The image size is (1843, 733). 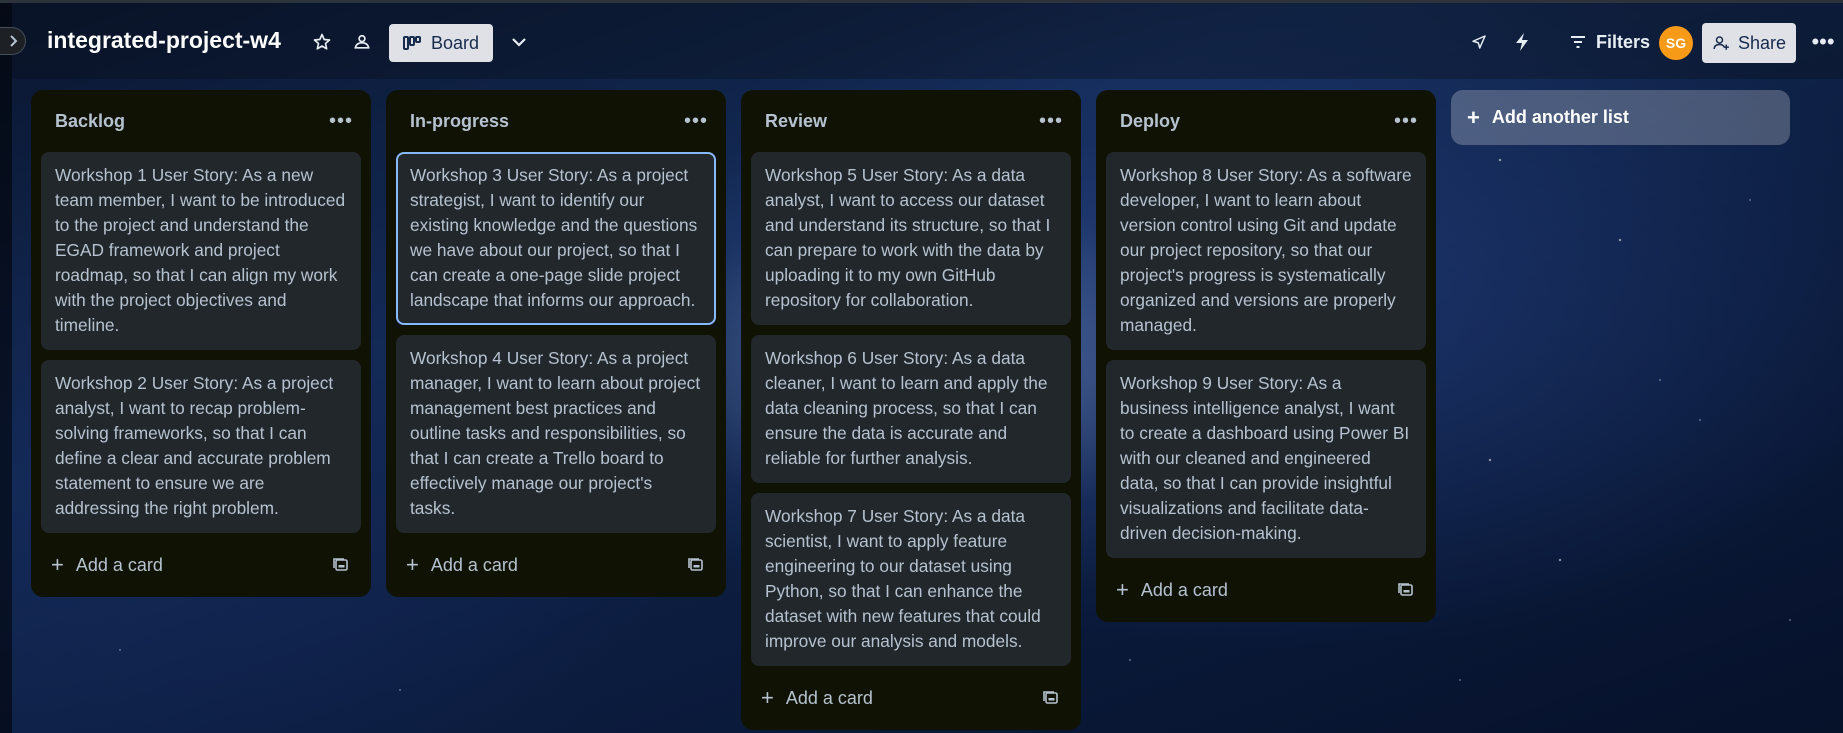 I want to click on star-icon, so click(x=322, y=41).